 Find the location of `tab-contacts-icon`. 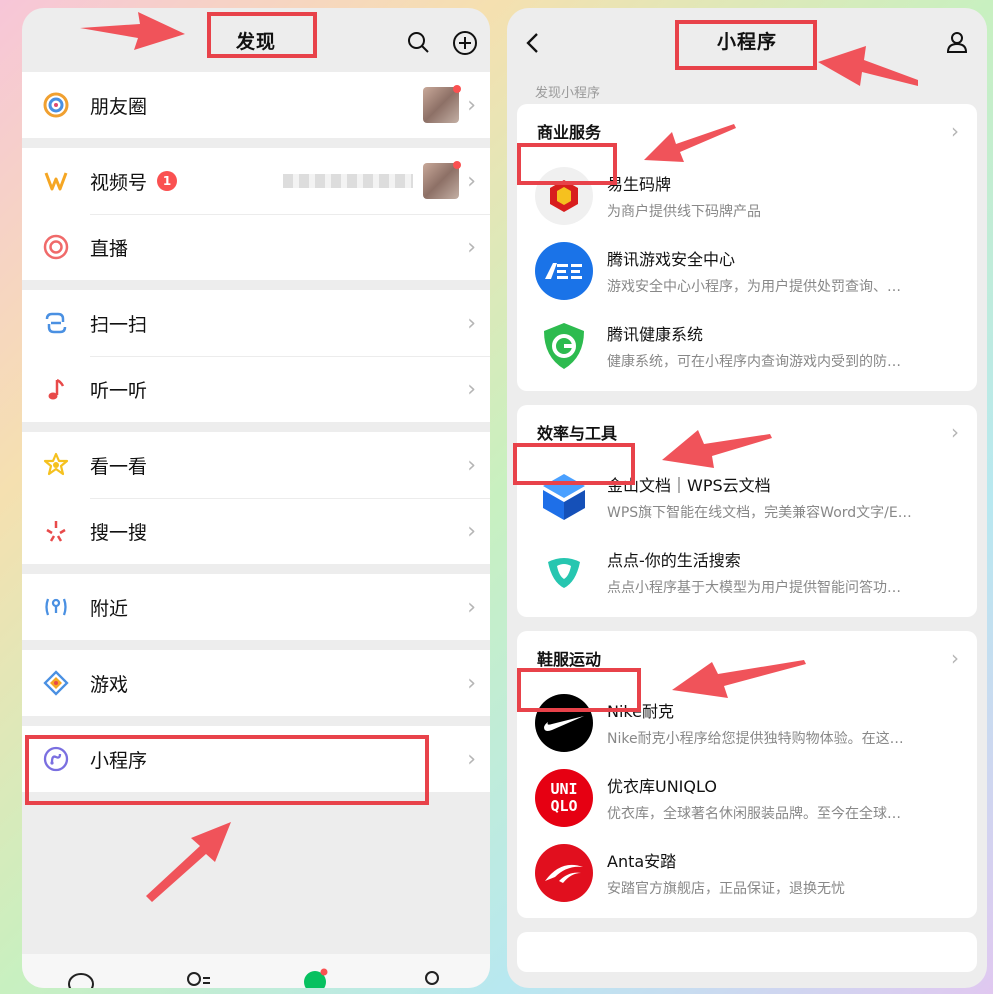

tab-contacts-icon is located at coordinates (198, 977).